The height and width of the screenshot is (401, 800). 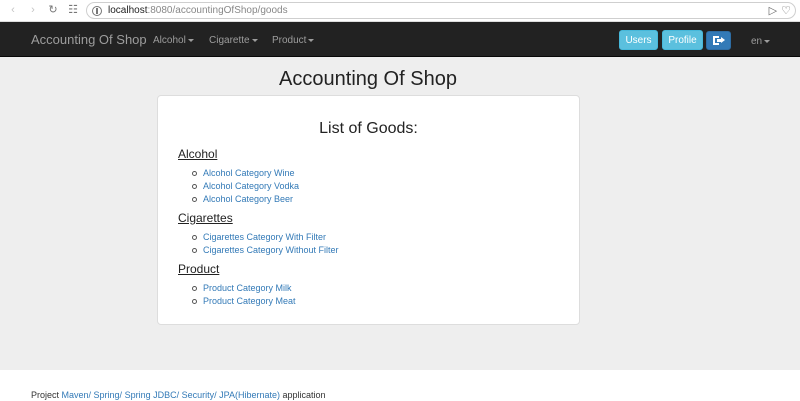 I want to click on footer-suffix: application, so click(x=302, y=395).